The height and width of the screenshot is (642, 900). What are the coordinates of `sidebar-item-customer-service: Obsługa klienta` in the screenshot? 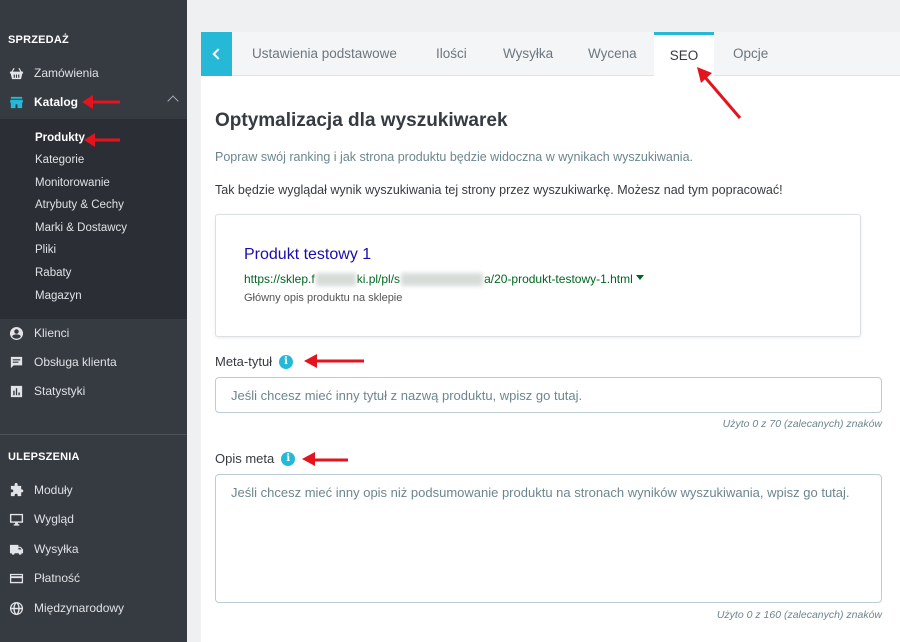 It's located at (93, 362).